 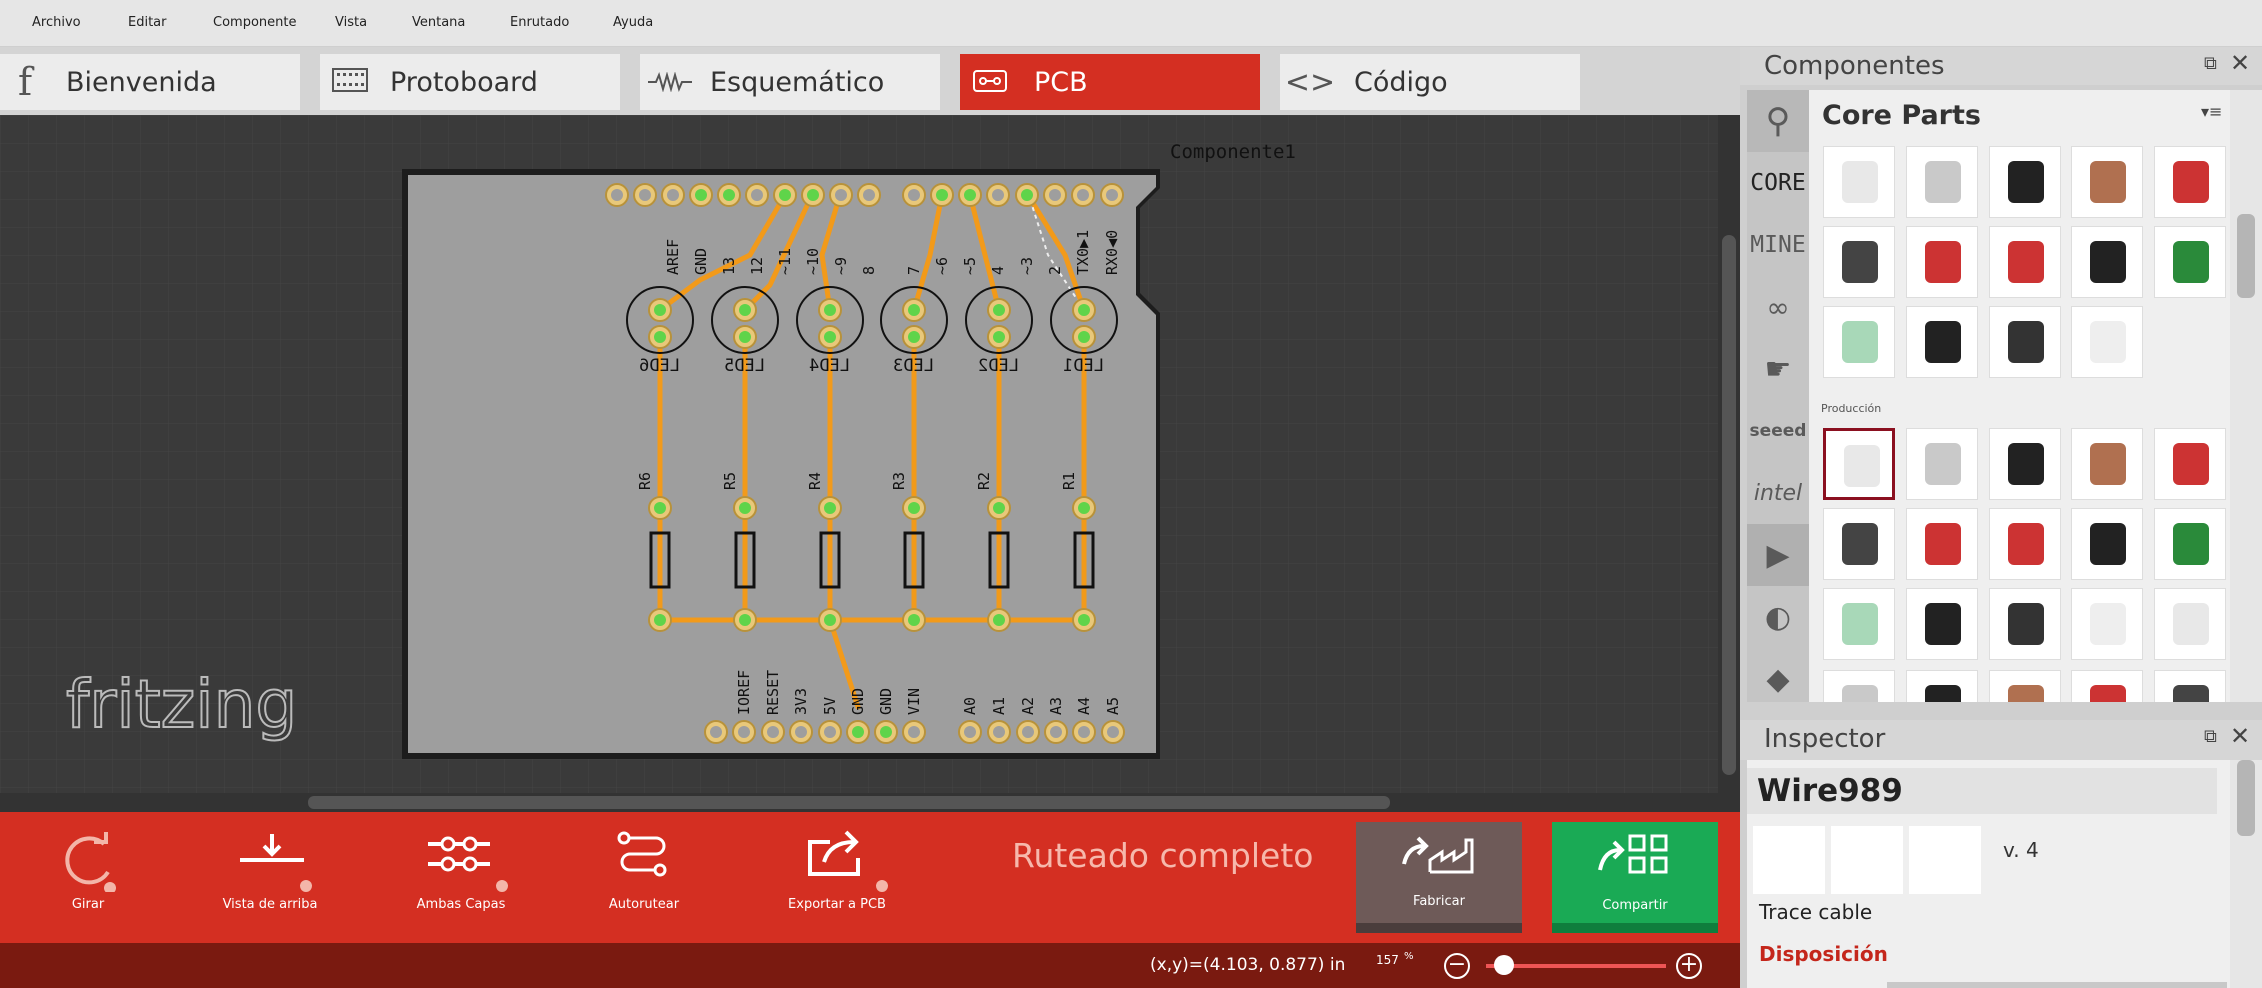 What do you see at coordinates (88, 877) in the screenshot?
I see `rotate-button: Girar` at bounding box center [88, 877].